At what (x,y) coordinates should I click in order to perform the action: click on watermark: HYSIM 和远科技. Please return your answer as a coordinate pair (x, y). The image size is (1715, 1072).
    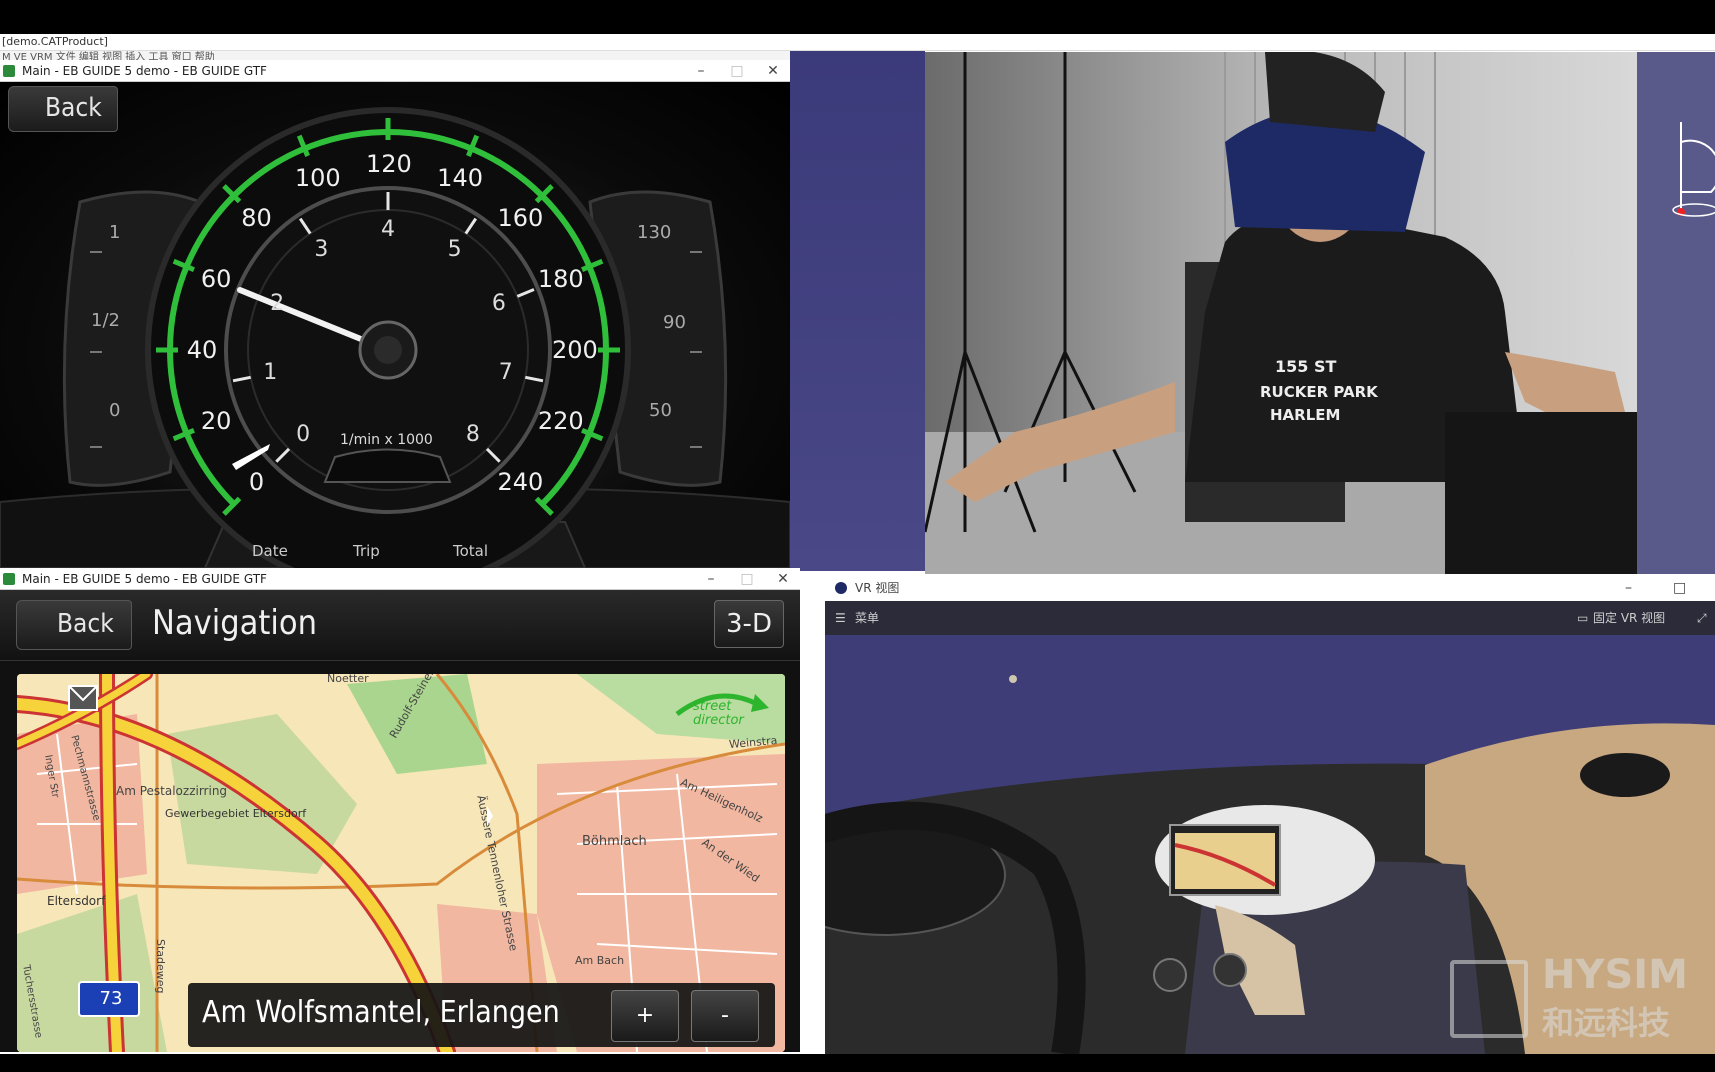
    Looking at the image, I should click on (1582, 996).